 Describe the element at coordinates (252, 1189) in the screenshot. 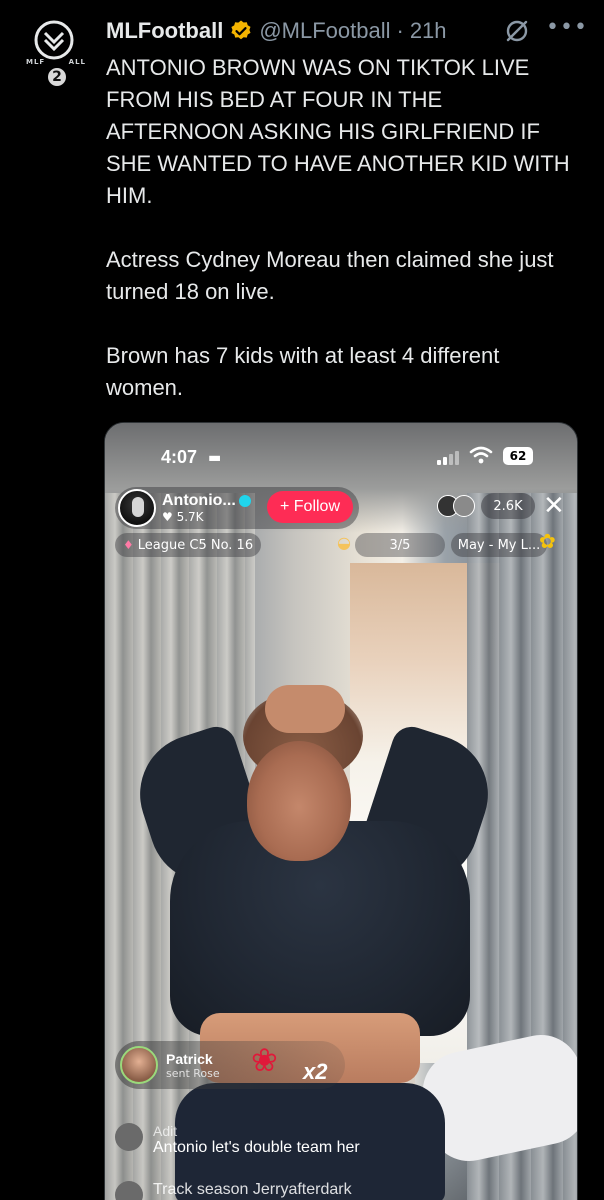

I see `comment-text: Track season Jerryafterdark` at that location.